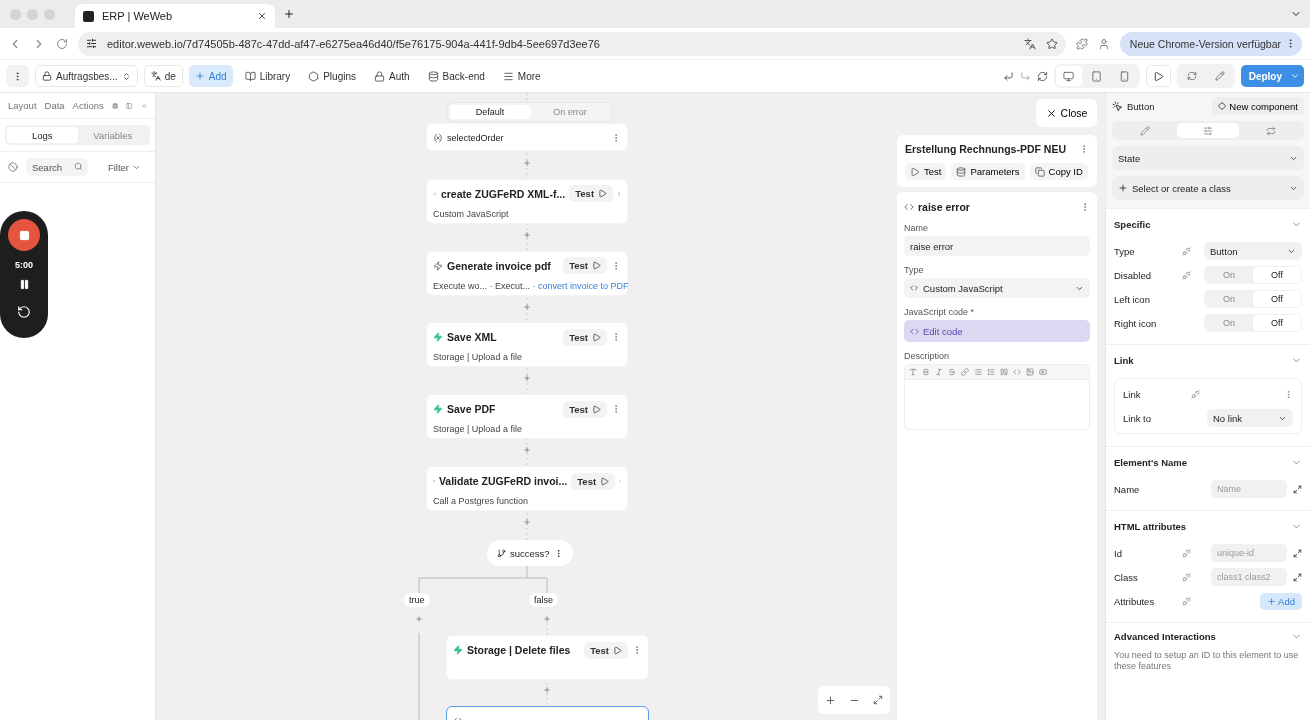  What do you see at coordinates (965, 372) in the screenshot?
I see `link-icon` at bounding box center [965, 372].